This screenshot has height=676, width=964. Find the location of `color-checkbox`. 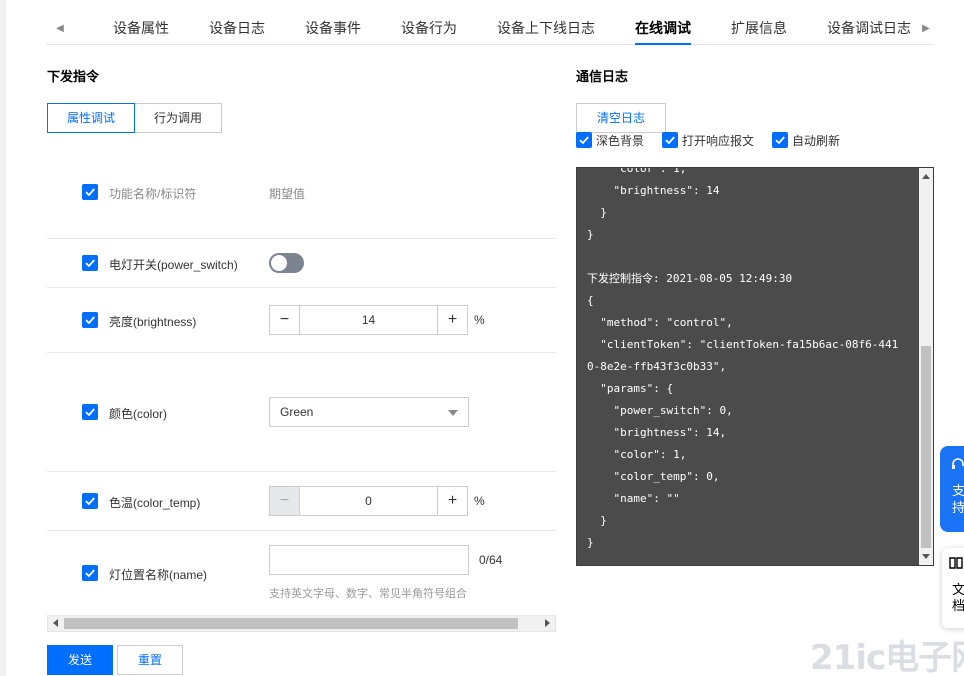

color-checkbox is located at coordinates (90, 412).